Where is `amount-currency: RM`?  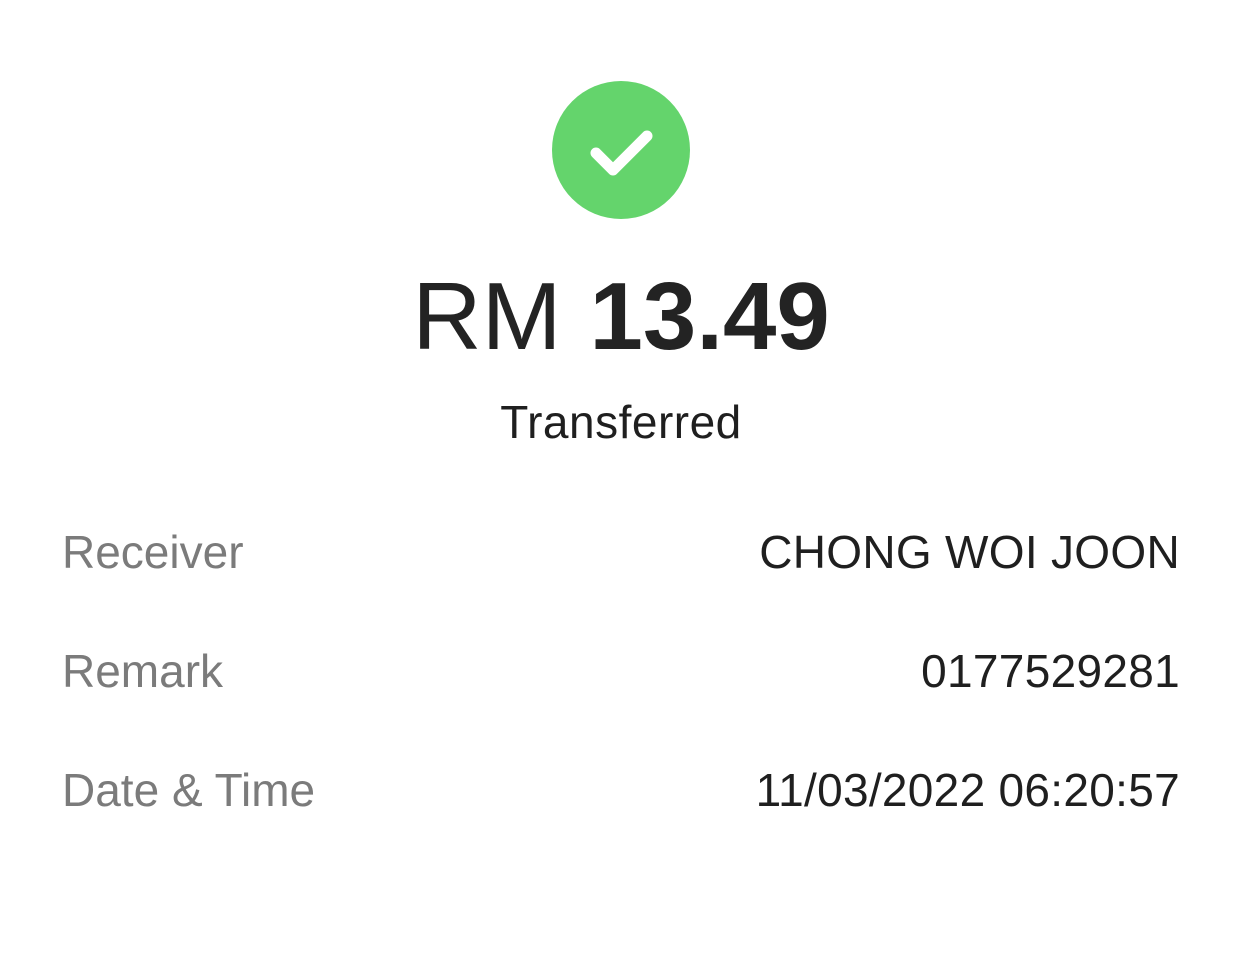
amount-currency: RM is located at coordinates (487, 316).